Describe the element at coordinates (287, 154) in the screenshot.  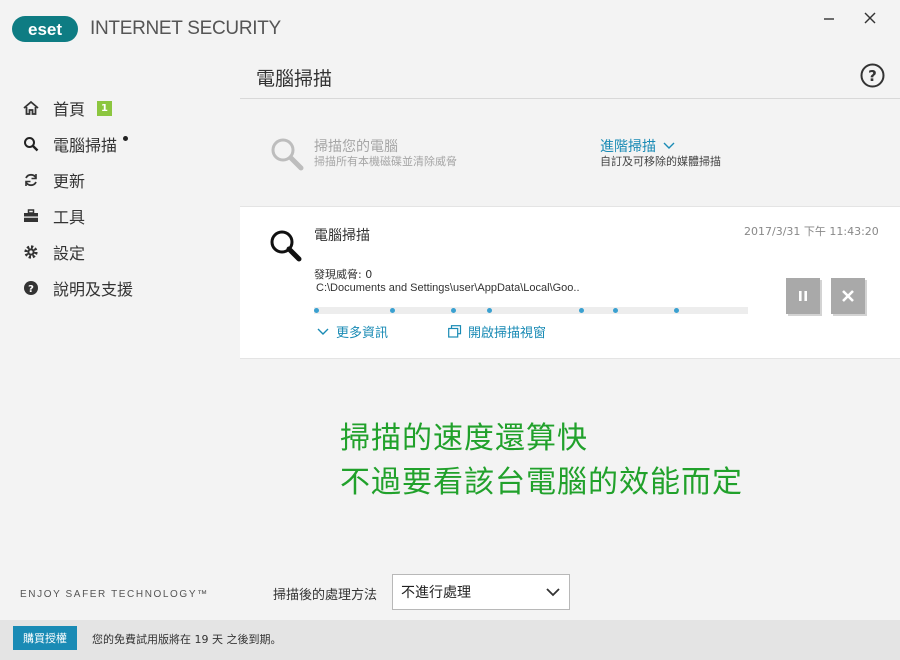
I see `scan-computer-icon` at that location.